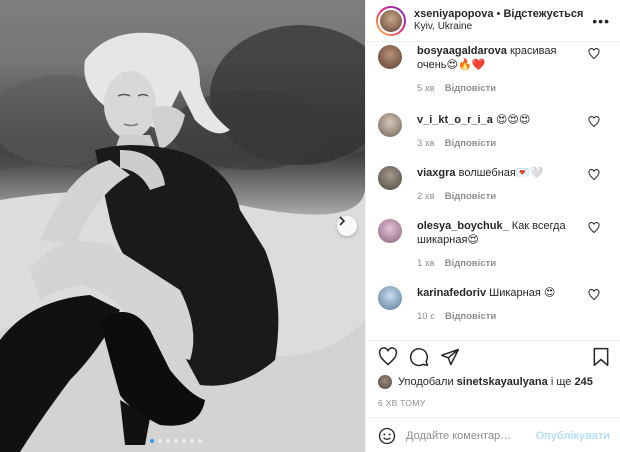 This screenshot has height=452, width=620. I want to click on commenter-username: bosyaagaldarova, so click(462, 51).